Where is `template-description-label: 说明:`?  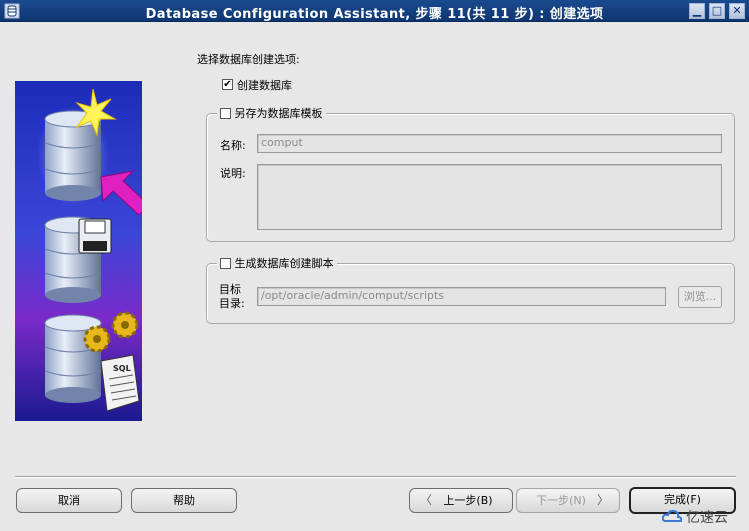
template-description-label: 说明: is located at coordinates (233, 173).